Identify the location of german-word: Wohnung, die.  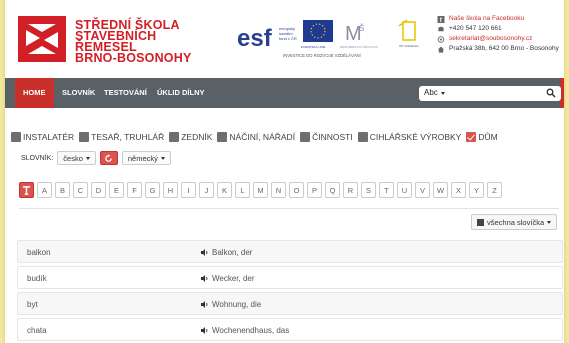
(237, 304).